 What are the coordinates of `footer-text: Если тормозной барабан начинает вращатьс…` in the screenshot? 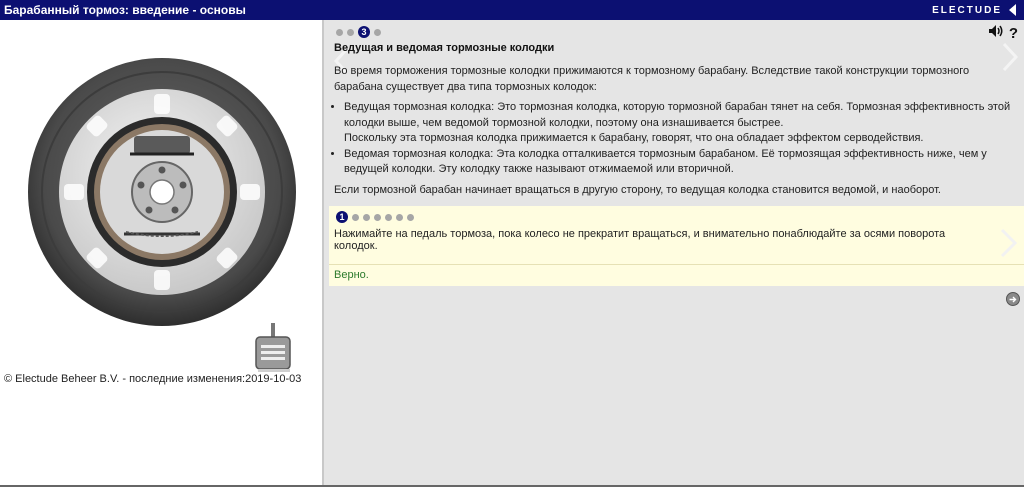 It's located at (637, 190).